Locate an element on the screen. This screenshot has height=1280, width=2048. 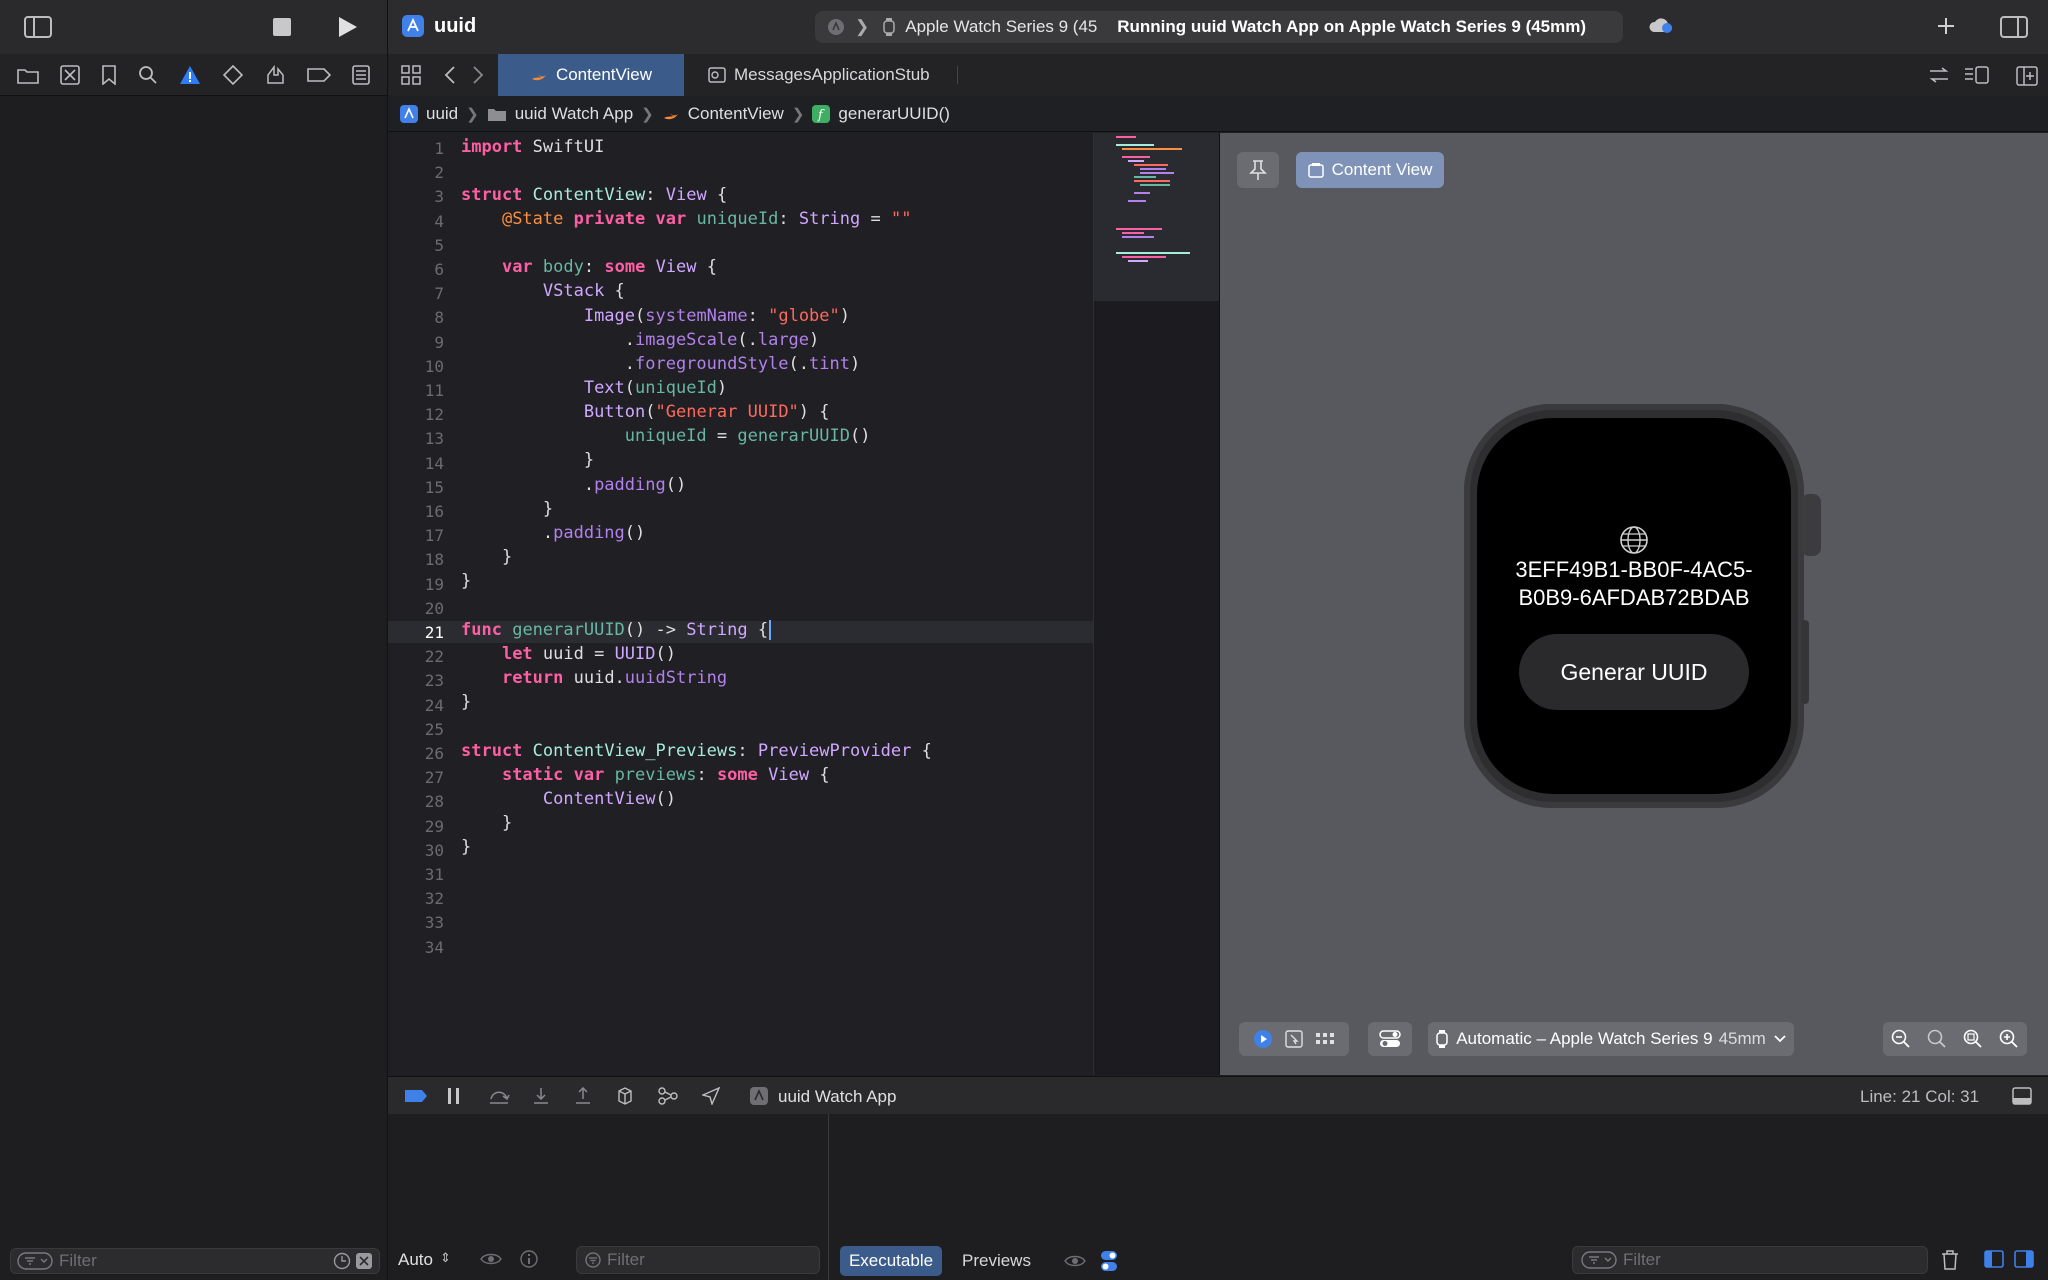
line-number: 29 is located at coordinates (416, 826).